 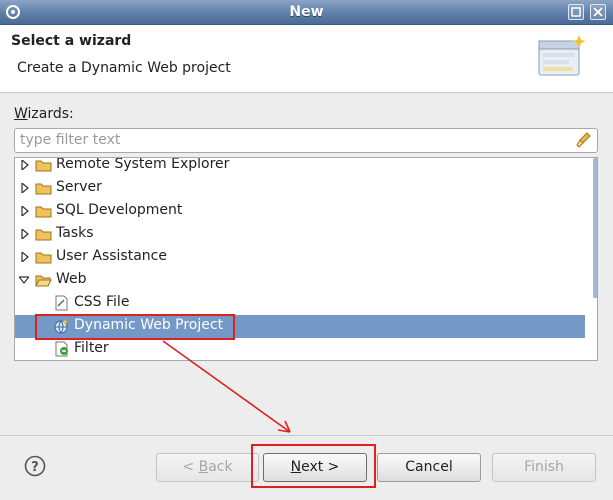 What do you see at coordinates (24, 280) in the screenshot?
I see `collapse-arrow-icon` at bounding box center [24, 280].